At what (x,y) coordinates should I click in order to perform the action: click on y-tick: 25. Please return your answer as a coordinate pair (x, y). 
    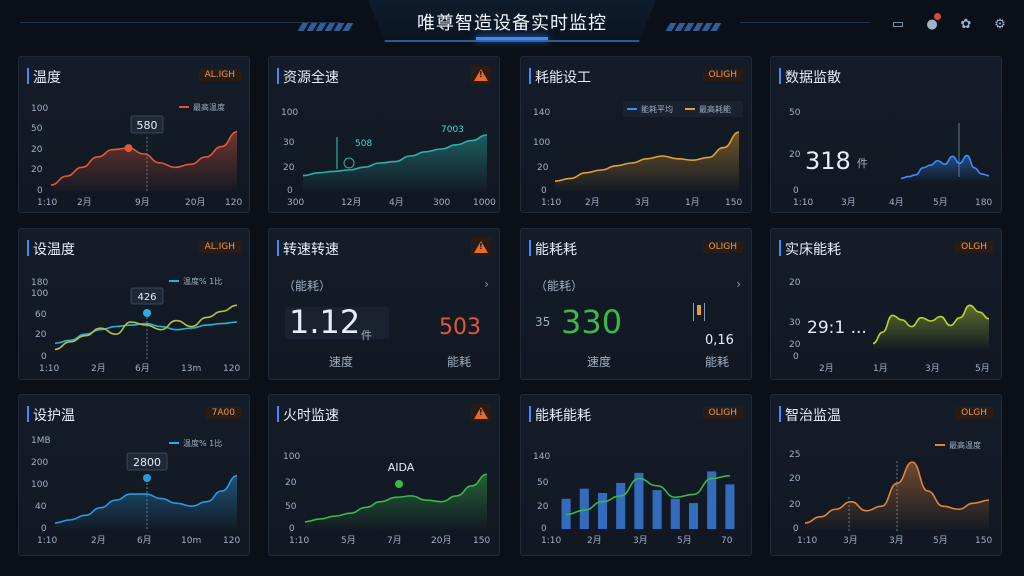
    Looking at the image, I should click on (794, 455).